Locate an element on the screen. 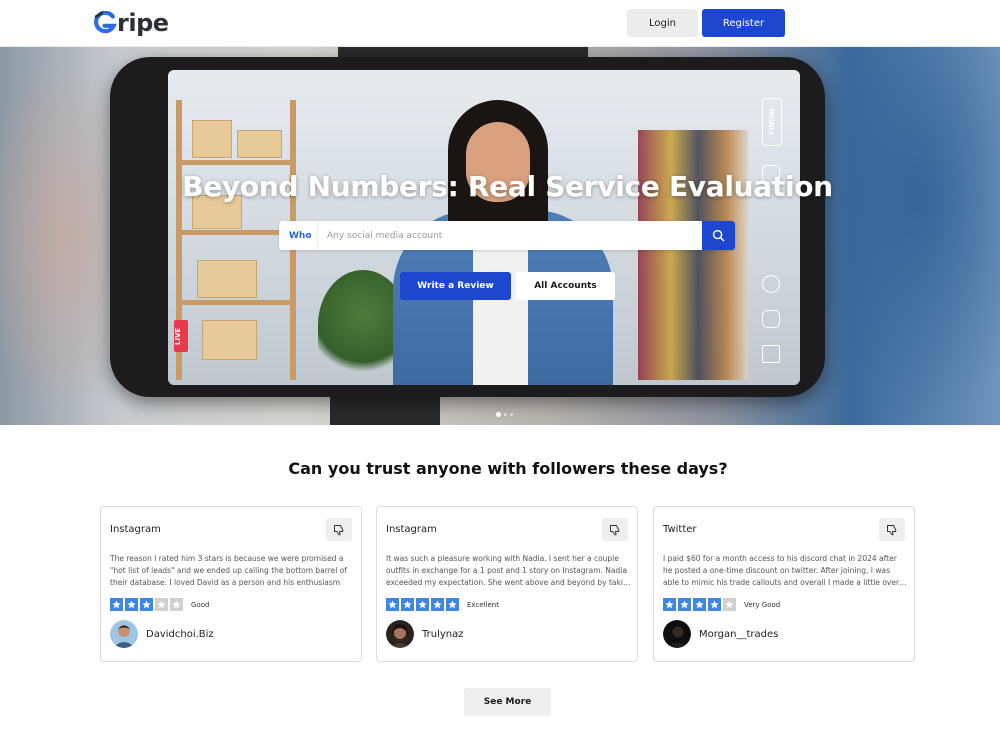 The width and height of the screenshot is (1000, 750). all-accounts-button: All Accounts is located at coordinates (565, 286).